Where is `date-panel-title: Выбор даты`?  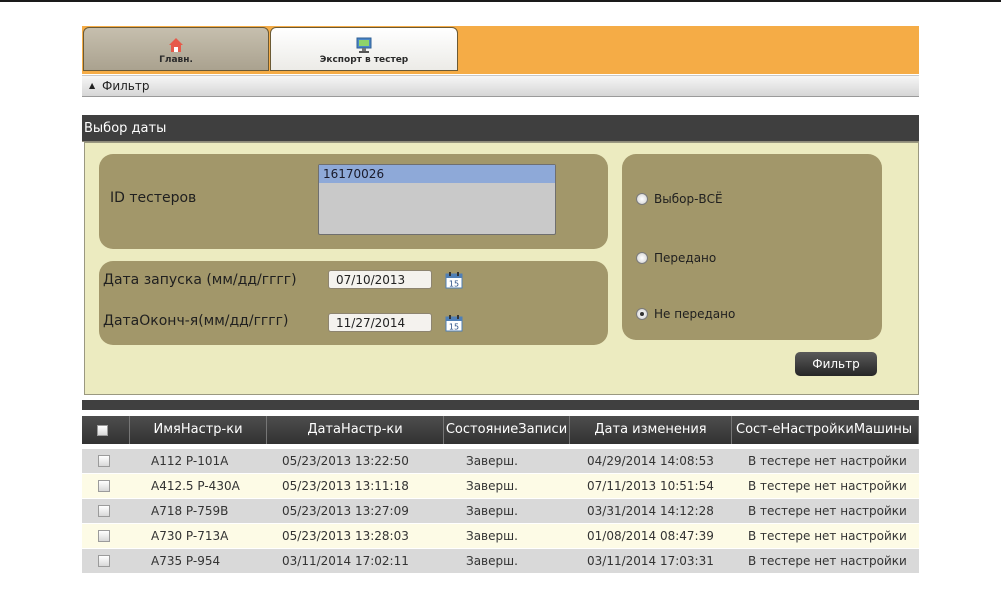
date-panel-title: Выбор даты is located at coordinates (500, 128).